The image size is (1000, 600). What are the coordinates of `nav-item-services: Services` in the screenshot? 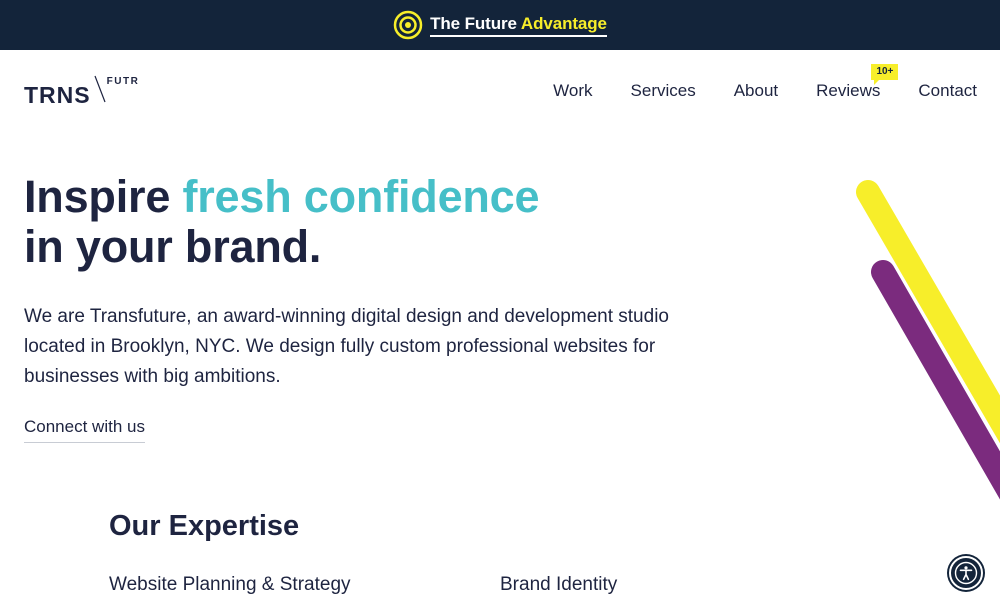 It's located at (663, 91).